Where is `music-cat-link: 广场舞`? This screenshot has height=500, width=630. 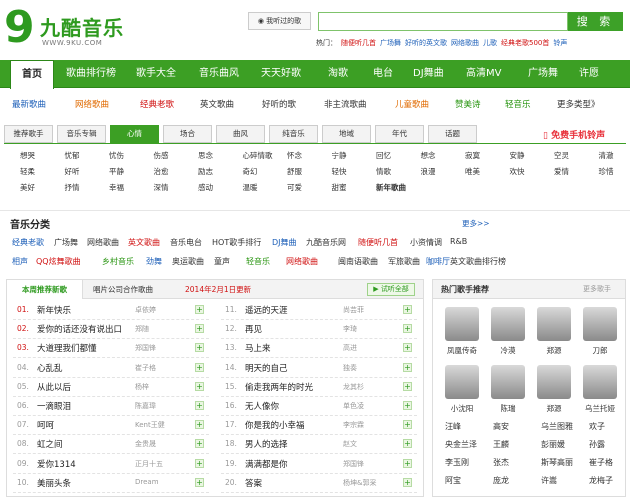
music-cat-link: 广场舞 is located at coordinates (66, 242).